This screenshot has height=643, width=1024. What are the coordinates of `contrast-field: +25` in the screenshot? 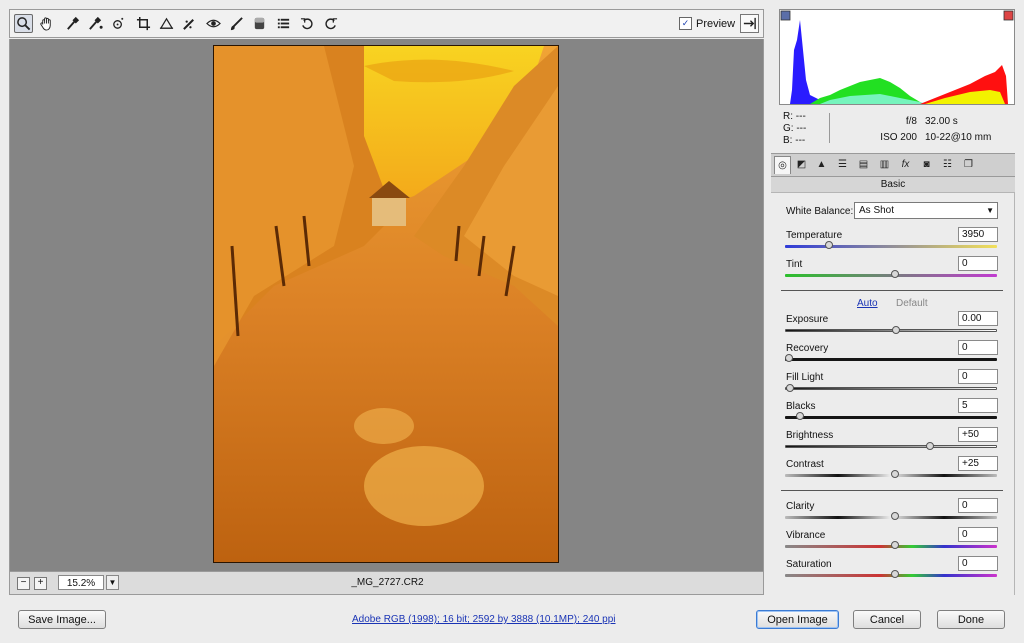 It's located at (978, 463).